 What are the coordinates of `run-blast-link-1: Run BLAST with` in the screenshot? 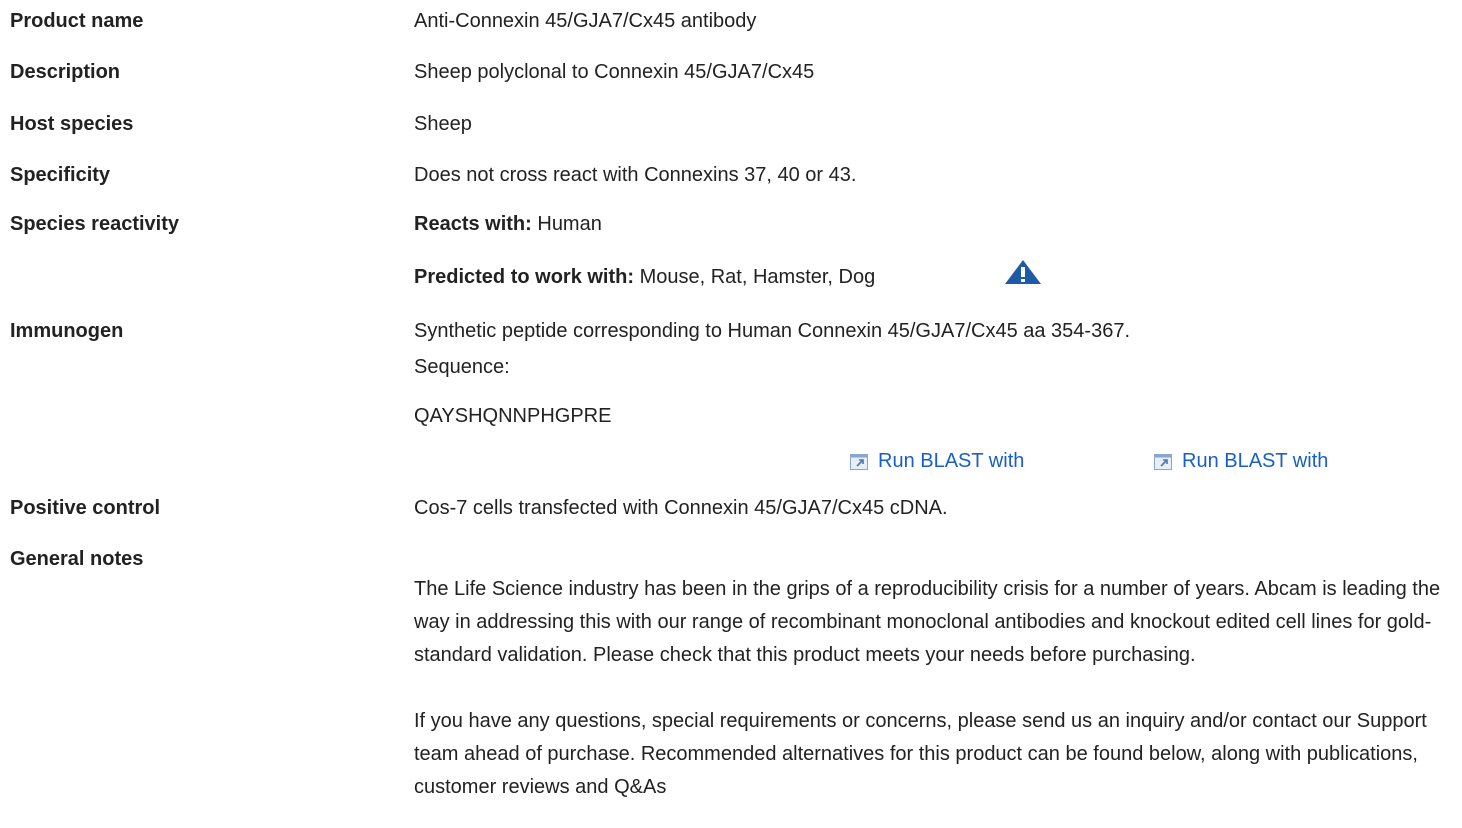 It's located at (937, 461).